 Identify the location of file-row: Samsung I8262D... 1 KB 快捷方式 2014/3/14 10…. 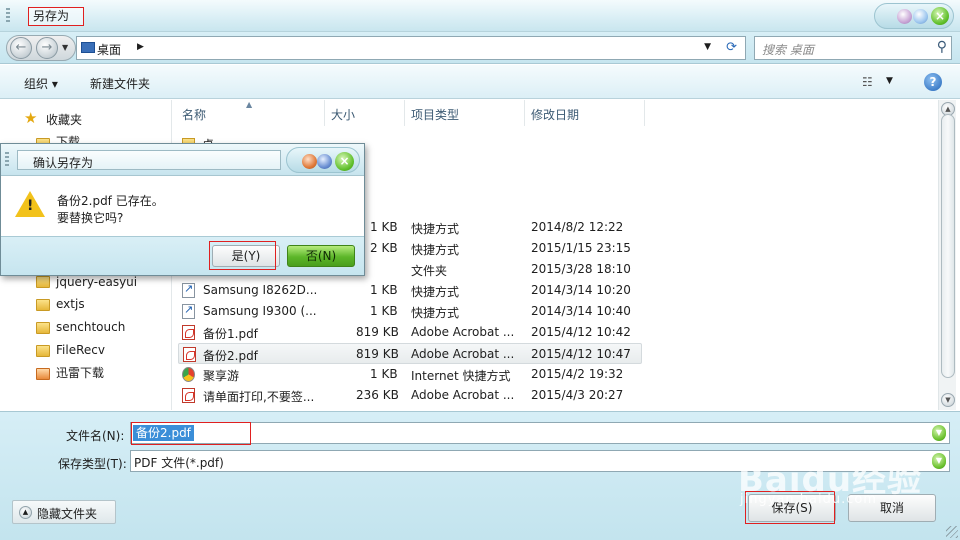
(410, 290).